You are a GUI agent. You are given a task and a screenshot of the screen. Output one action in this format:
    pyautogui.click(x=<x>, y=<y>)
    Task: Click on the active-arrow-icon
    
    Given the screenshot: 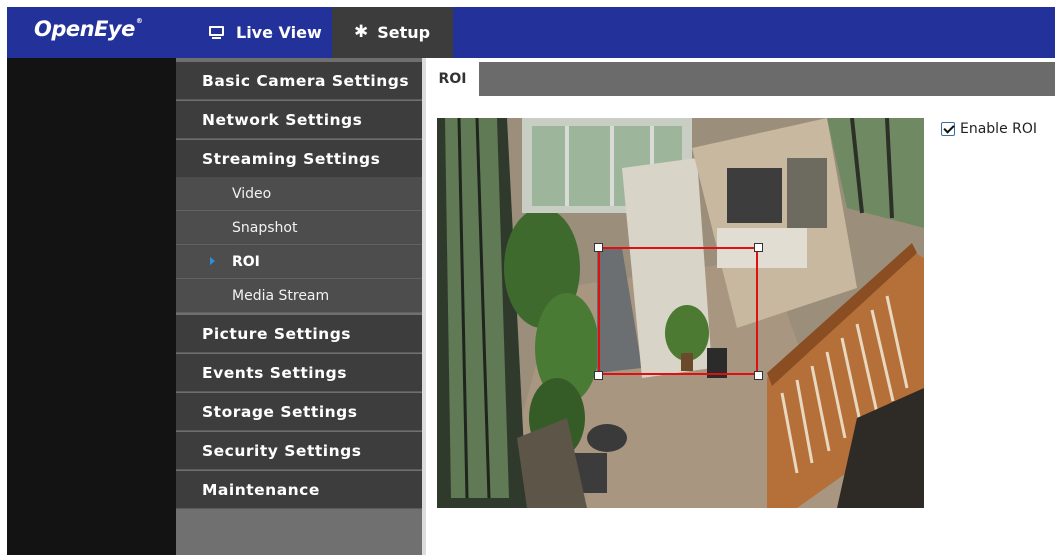 What is the action you would take?
    pyautogui.click(x=212, y=261)
    